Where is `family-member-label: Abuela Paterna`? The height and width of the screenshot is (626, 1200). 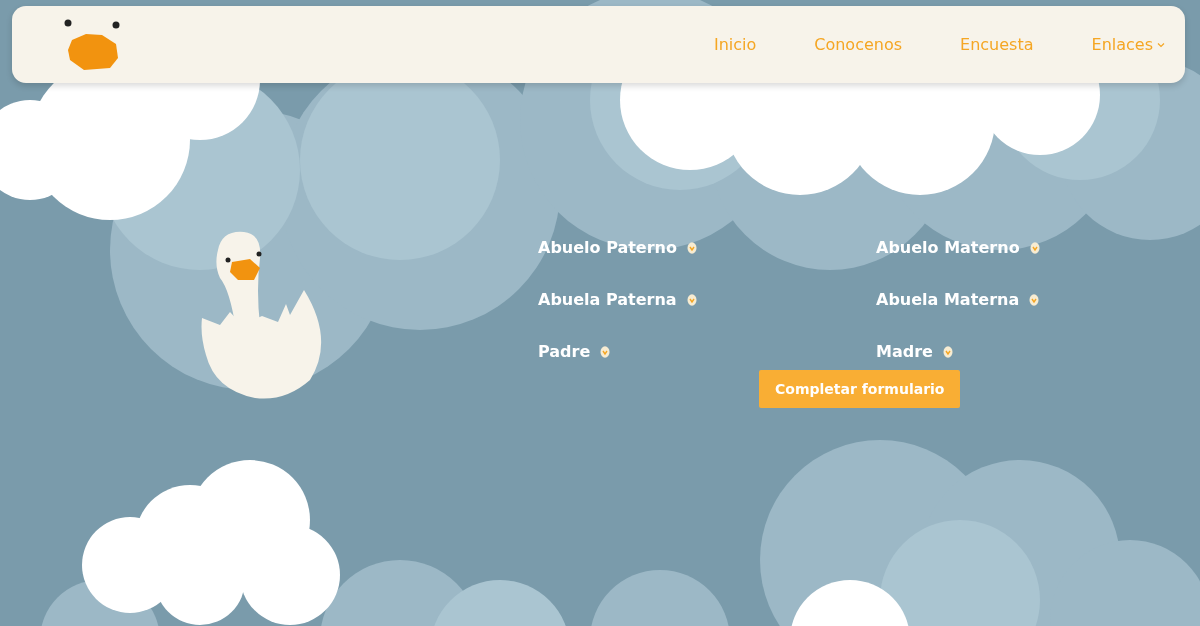 family-member-label: Abuela Paterna is located at coordinates (607, 299).